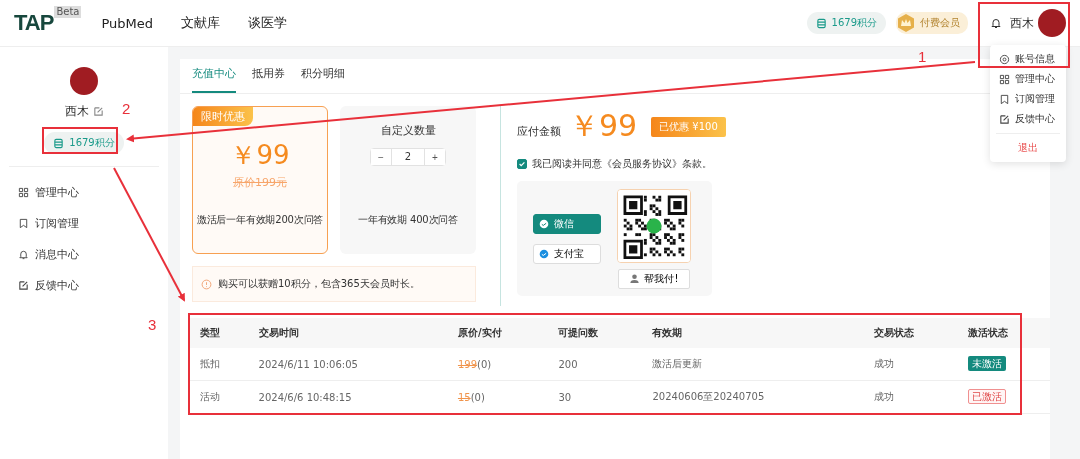 The height and width of the screenshot is (459, 1080). I want to click on crown-icon, so click(906, 23).